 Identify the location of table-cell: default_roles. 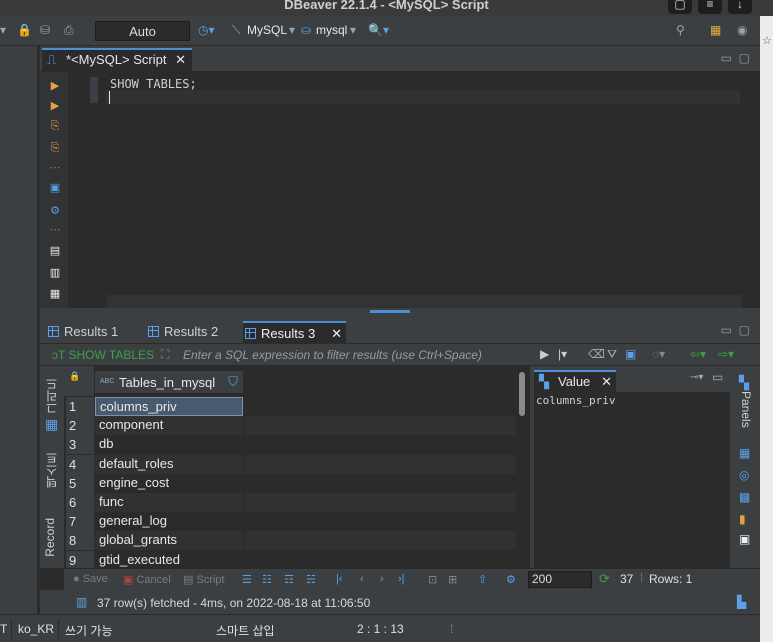
(169, 464).